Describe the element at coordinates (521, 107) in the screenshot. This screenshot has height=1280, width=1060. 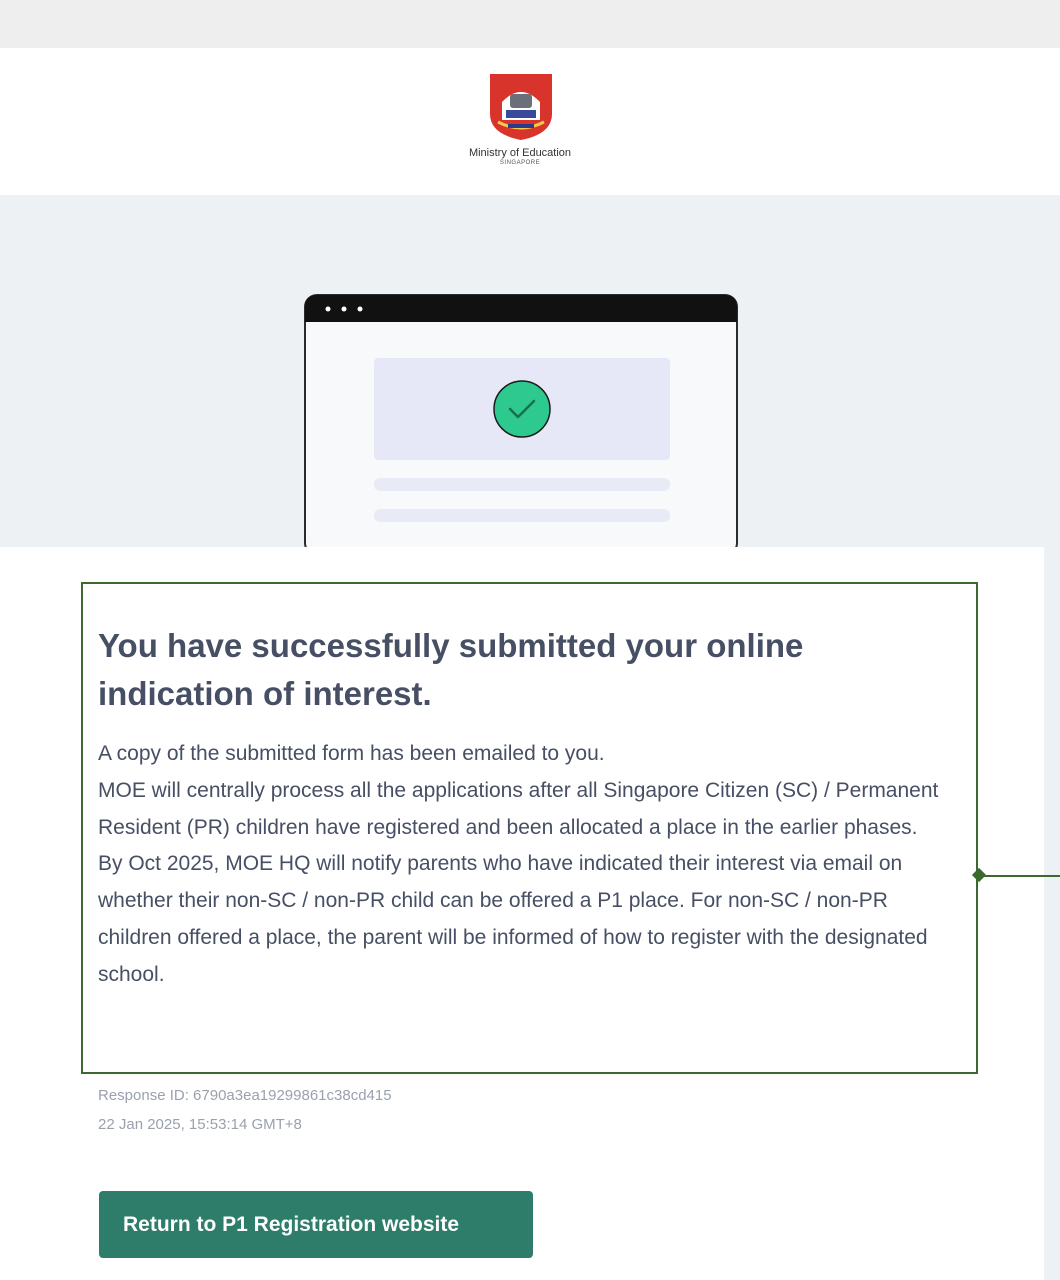
I see `moe-crest-logo` at that location.